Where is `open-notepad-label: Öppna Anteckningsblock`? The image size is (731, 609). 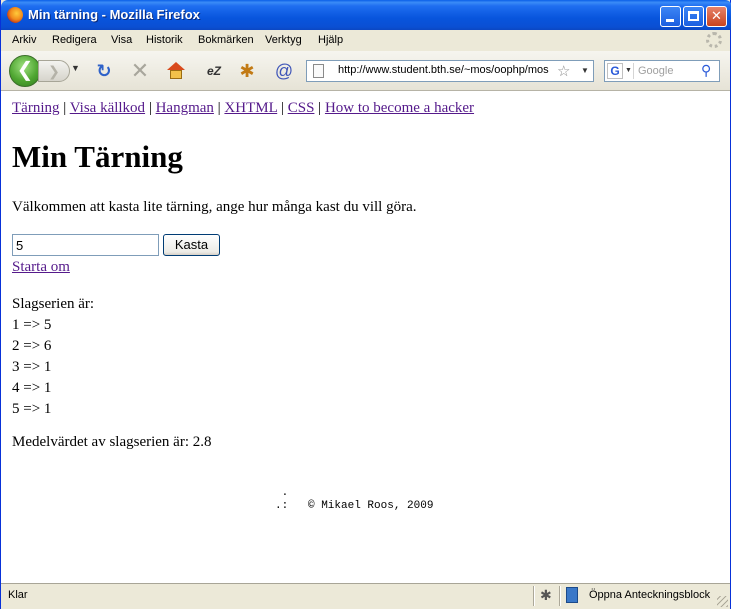
open-notepad-label: Öppna Anteckningsblock is located at coordinates (649, 595).